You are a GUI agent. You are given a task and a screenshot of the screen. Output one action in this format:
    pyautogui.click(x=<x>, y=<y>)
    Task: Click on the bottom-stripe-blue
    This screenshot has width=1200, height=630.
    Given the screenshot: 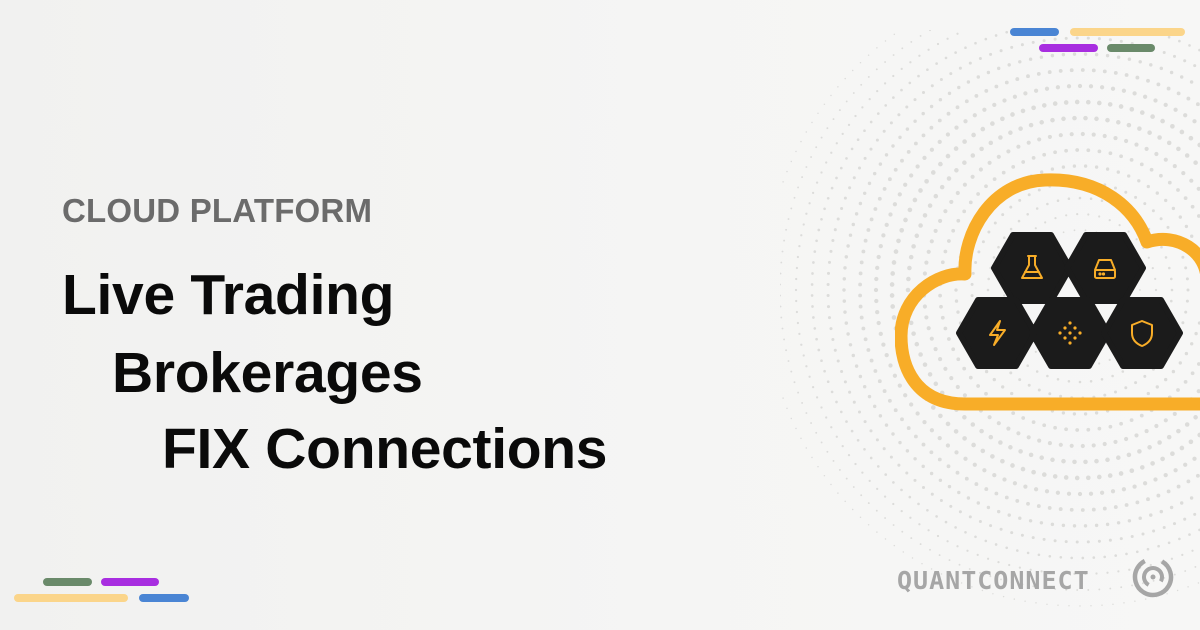 What is the action you would take?
    pyautogui.click(x=164, y=598)
    